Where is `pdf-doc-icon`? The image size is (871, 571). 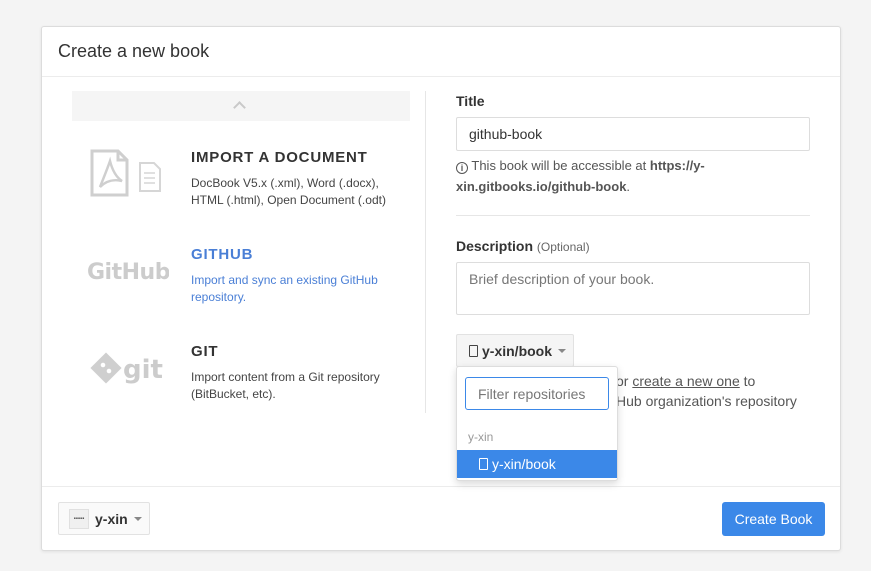
pdf-doc-icon is located at coordinates (127, 173).